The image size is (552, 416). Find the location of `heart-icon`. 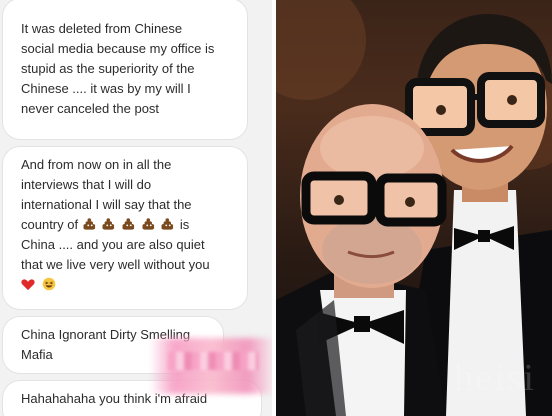

heart-icon is located at coordinates (28, 285).